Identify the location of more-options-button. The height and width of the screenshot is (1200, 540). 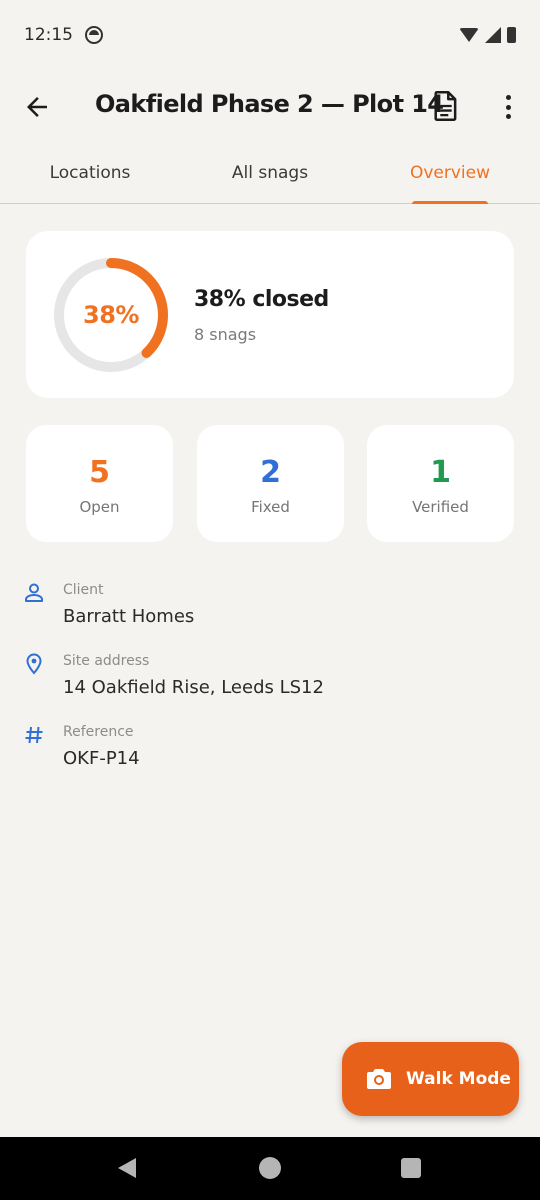
(508, 107).